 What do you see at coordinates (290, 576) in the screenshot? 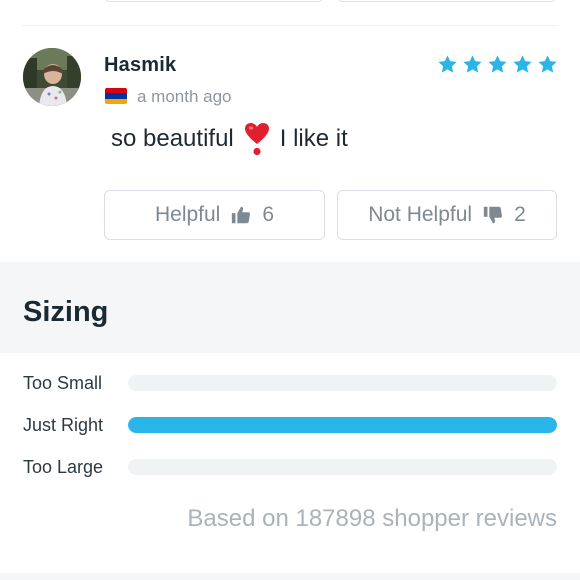
I see `section-divider` at bounding box center [290, 576].